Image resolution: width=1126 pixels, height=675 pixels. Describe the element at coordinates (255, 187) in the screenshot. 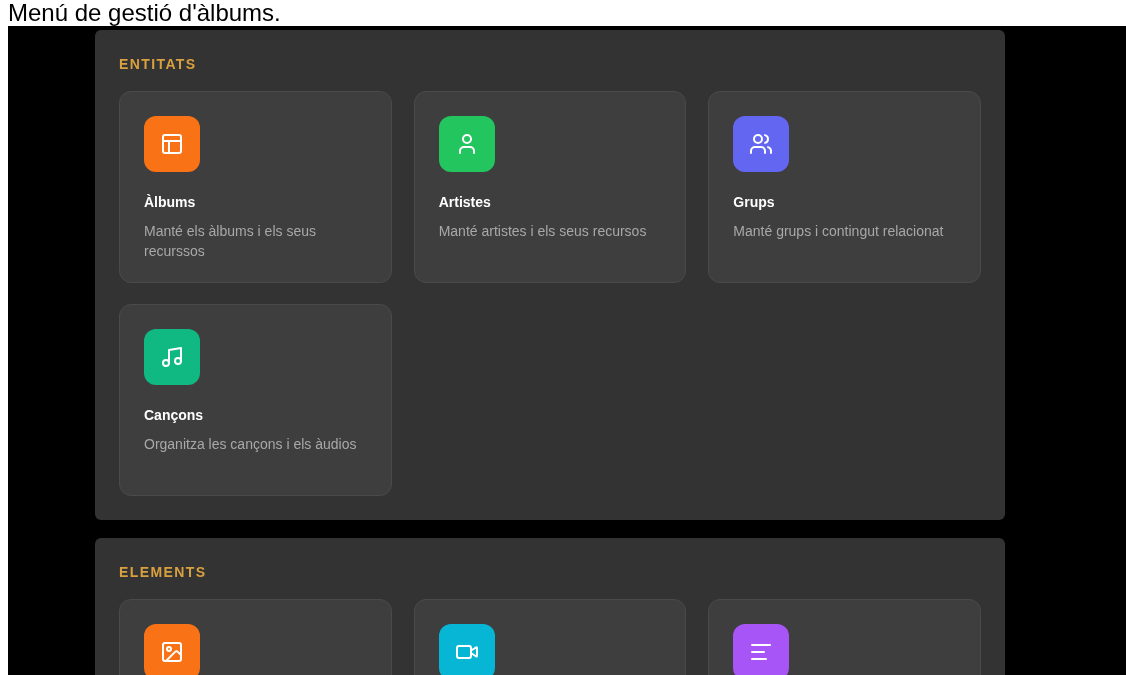

I see `entity-card: Àlbums Manté els àlbums i els seus recurssos` at that location.